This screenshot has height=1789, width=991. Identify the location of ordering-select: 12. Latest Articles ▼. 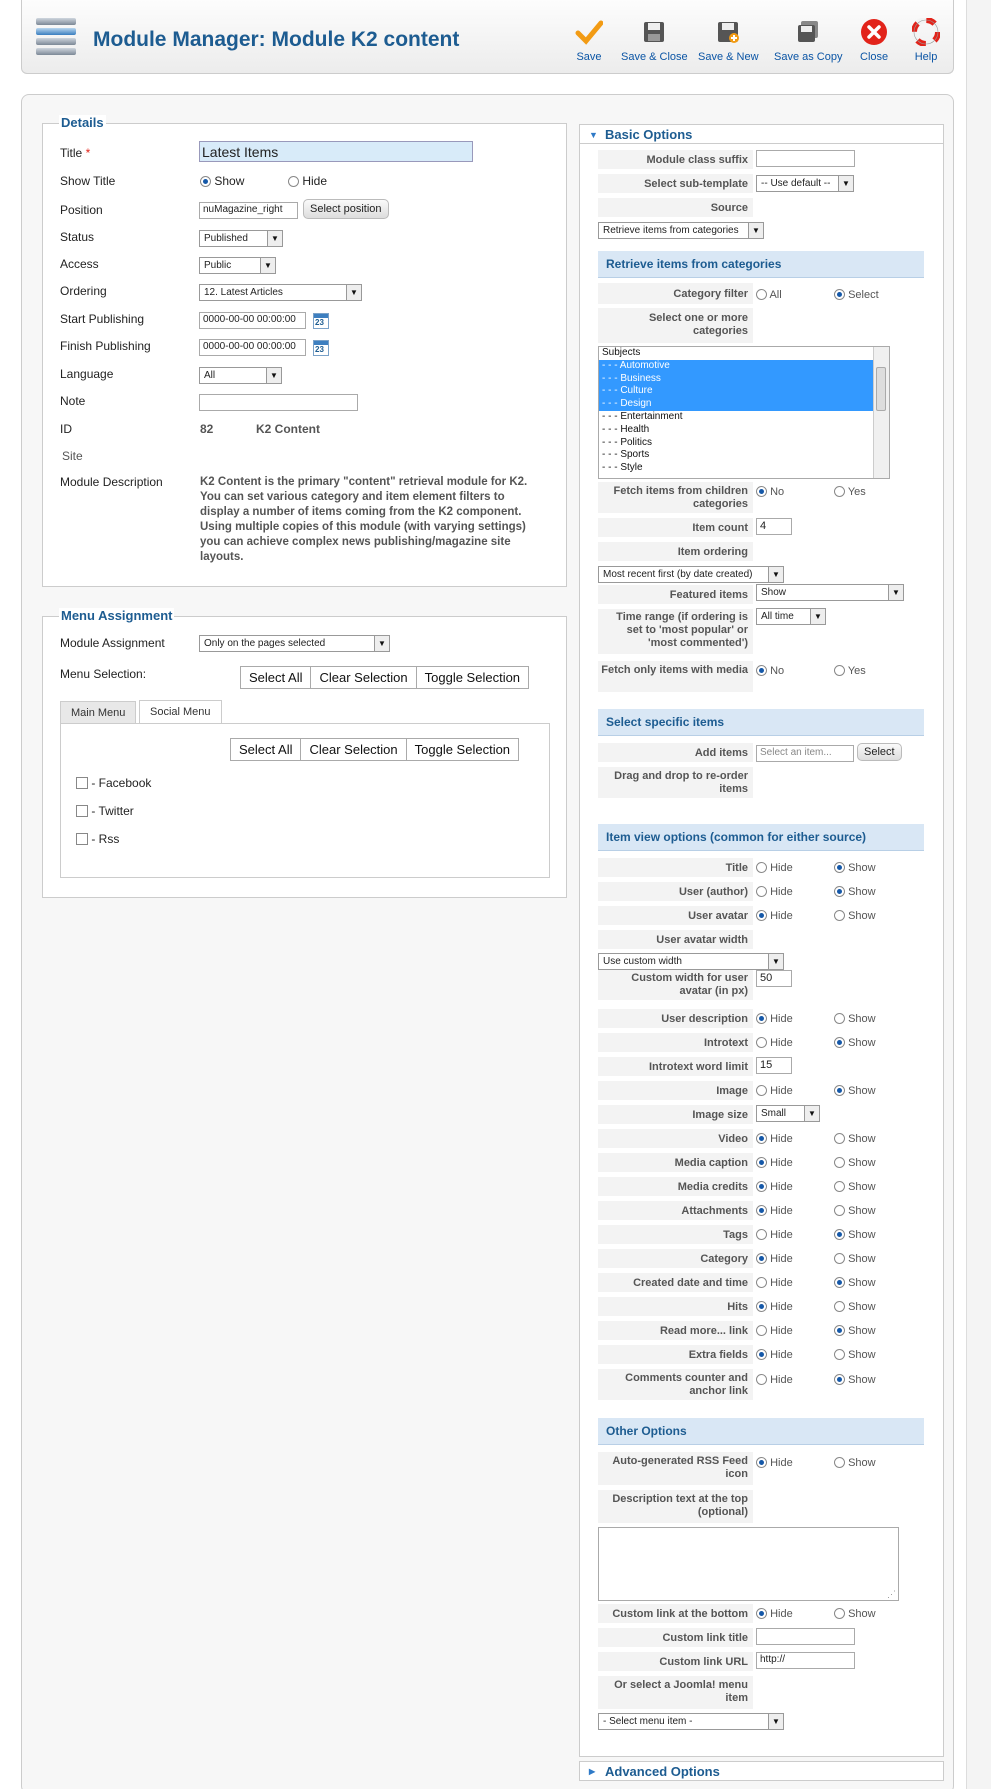
(280, 292).